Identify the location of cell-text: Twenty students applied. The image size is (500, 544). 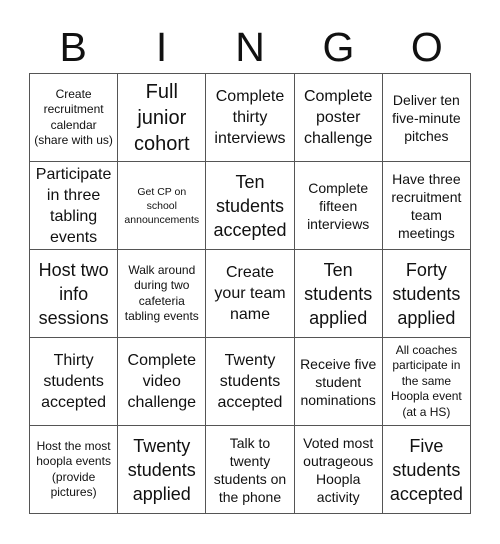
(161, 469).